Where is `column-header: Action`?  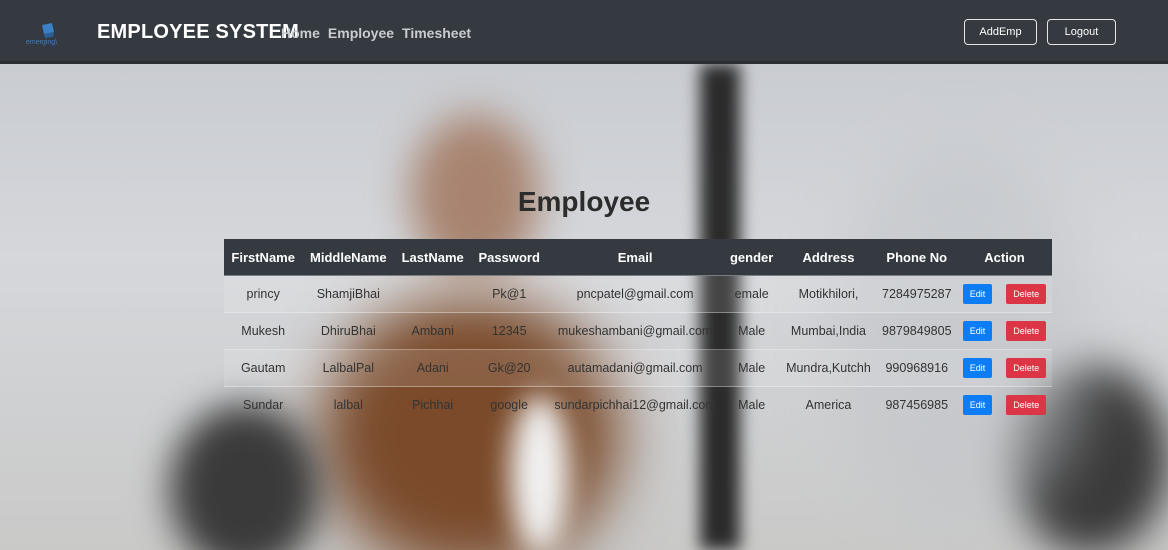 column-header: Action is located at coordinates (1004, 257).